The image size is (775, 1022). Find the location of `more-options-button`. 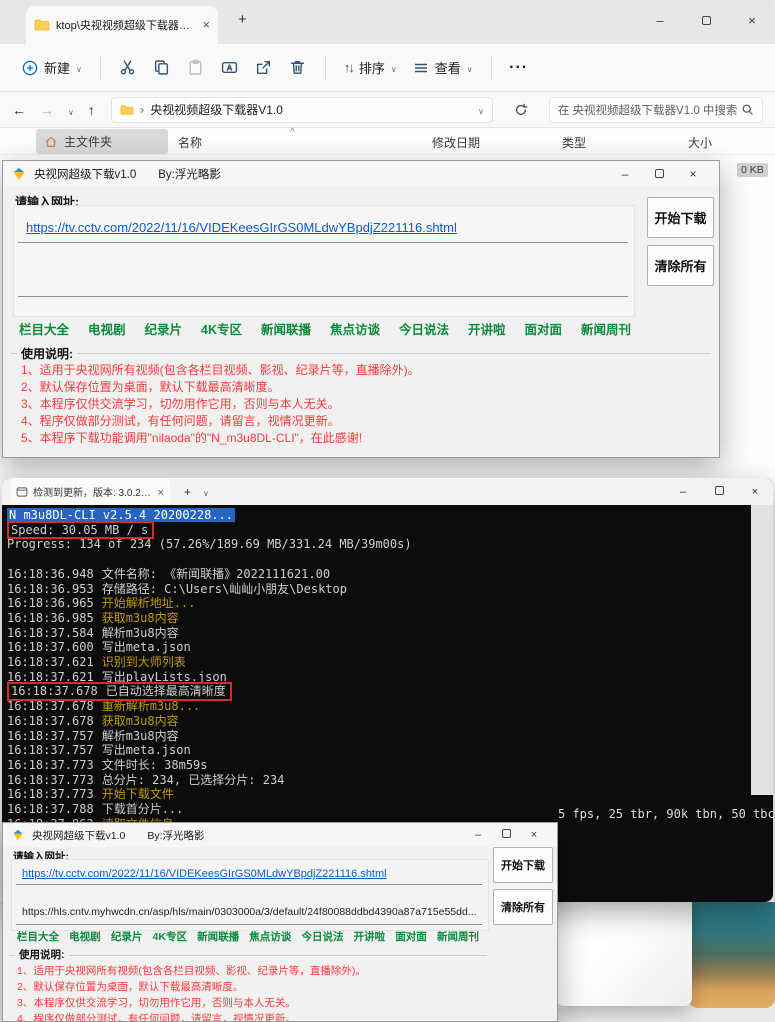

more-options-button is located at coordinates (519, 68).